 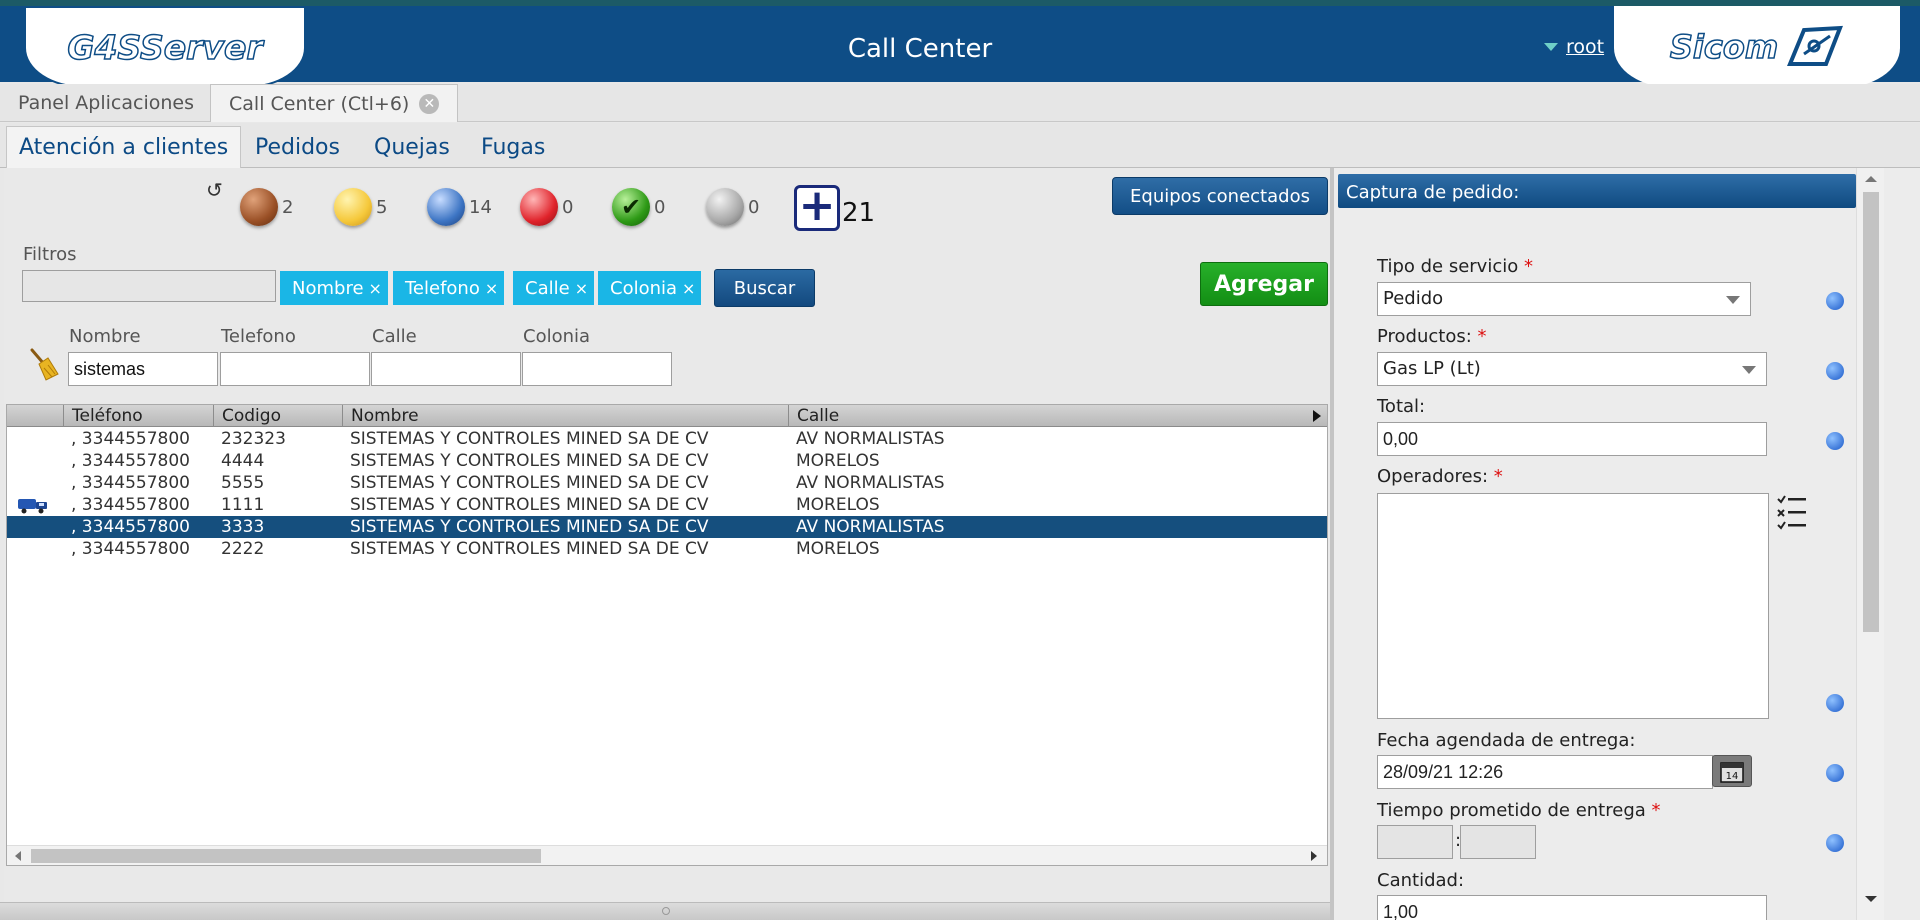 What do you see at coordinates (412, 147) in the screenshot?
I see `tab-quejas: Quejas` at bounding box center [412, 147].